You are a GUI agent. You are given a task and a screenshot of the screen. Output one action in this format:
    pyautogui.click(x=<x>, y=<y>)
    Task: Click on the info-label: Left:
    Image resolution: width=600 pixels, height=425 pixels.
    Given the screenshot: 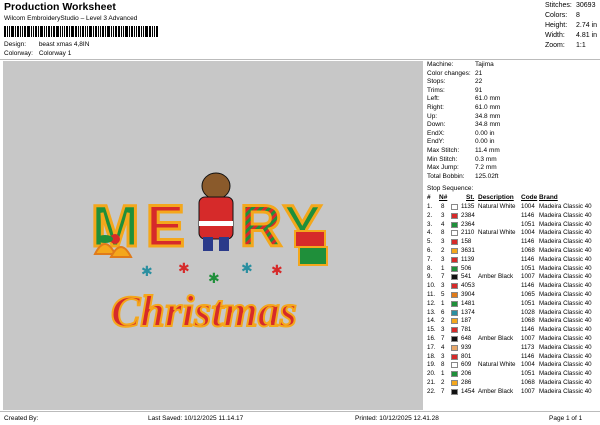 What is the action you would take?
    pyautogui.click(x=433, y=99)
    